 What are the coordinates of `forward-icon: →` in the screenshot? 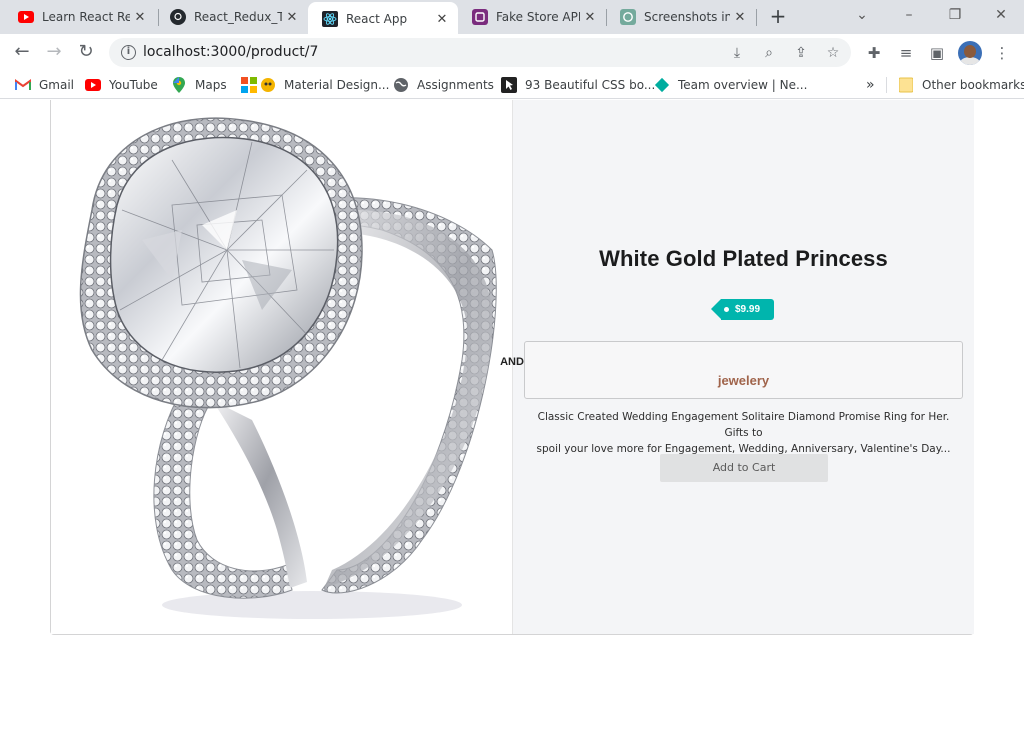 It's located at (54, 53).